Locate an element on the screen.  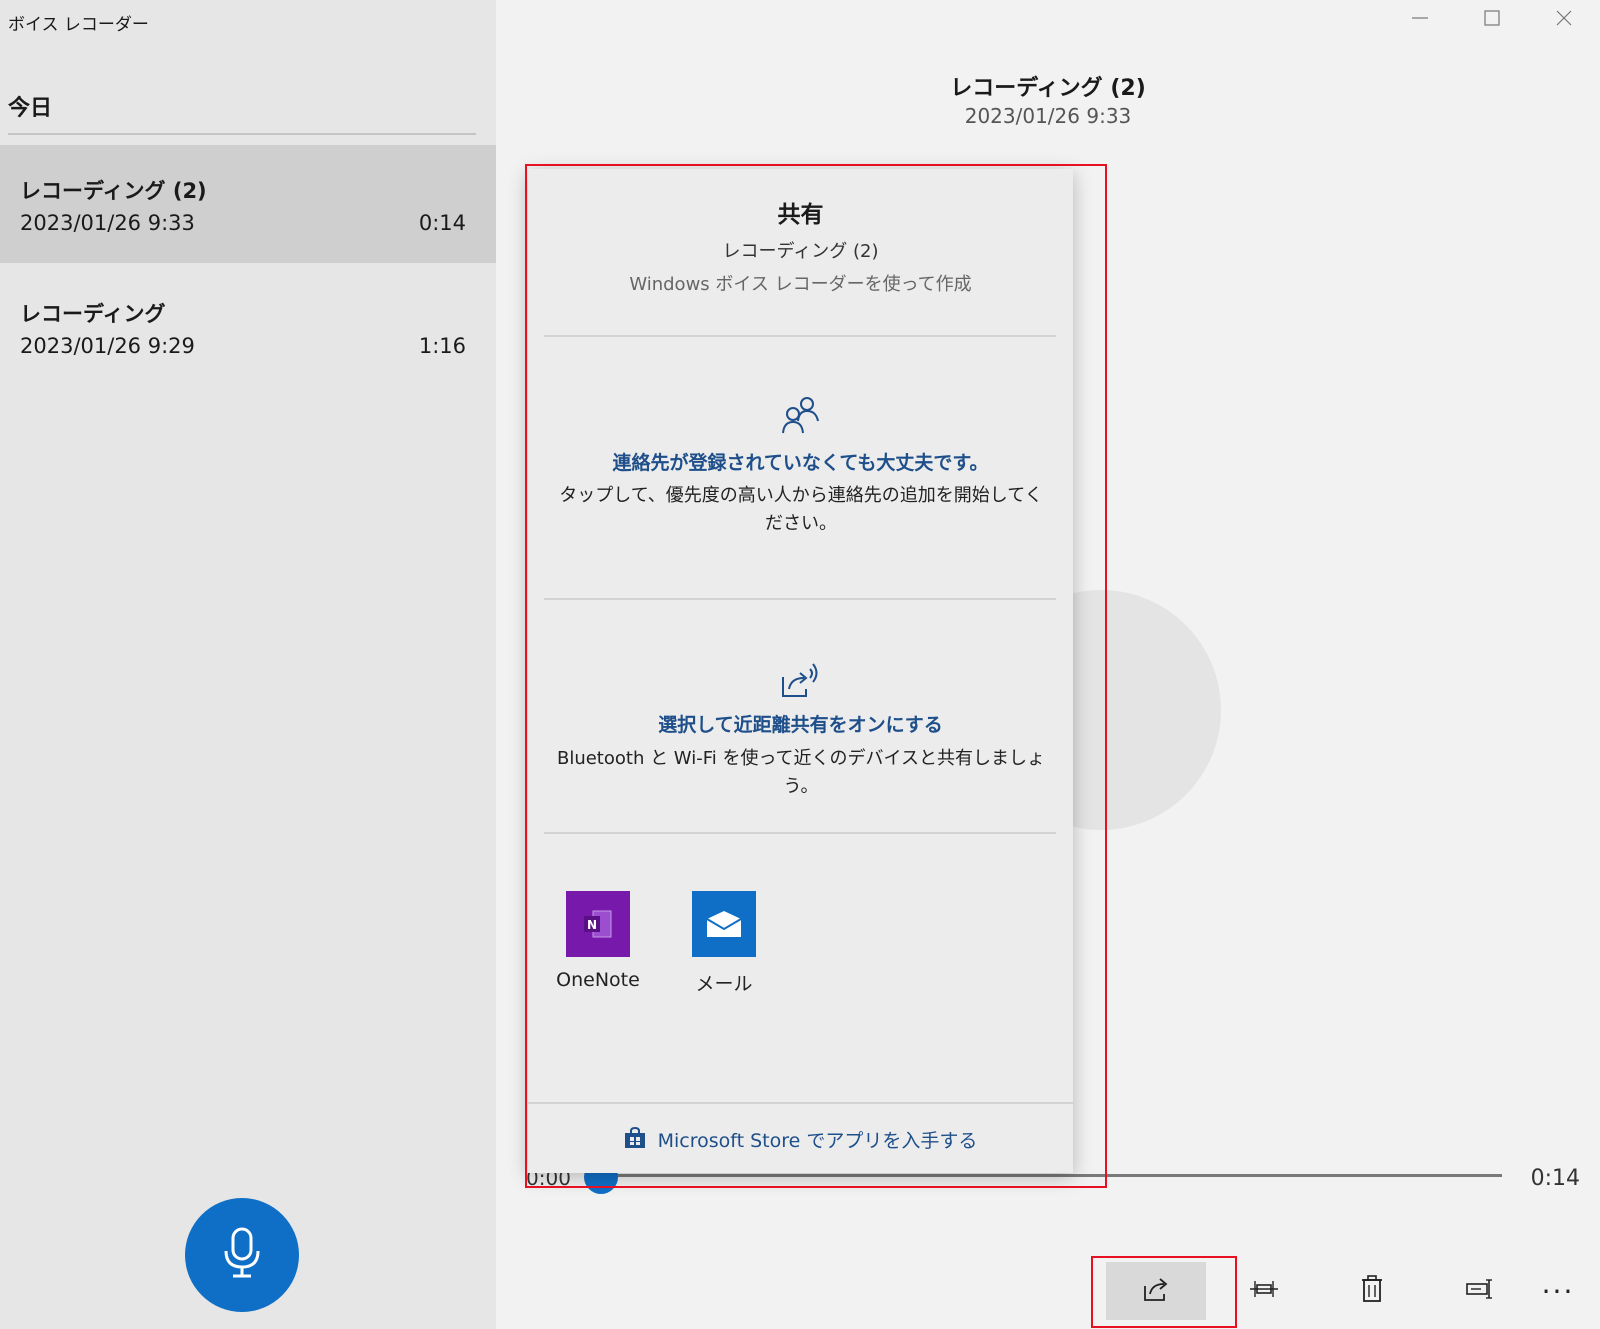
share-button is located at coordinates (1156, 1291).